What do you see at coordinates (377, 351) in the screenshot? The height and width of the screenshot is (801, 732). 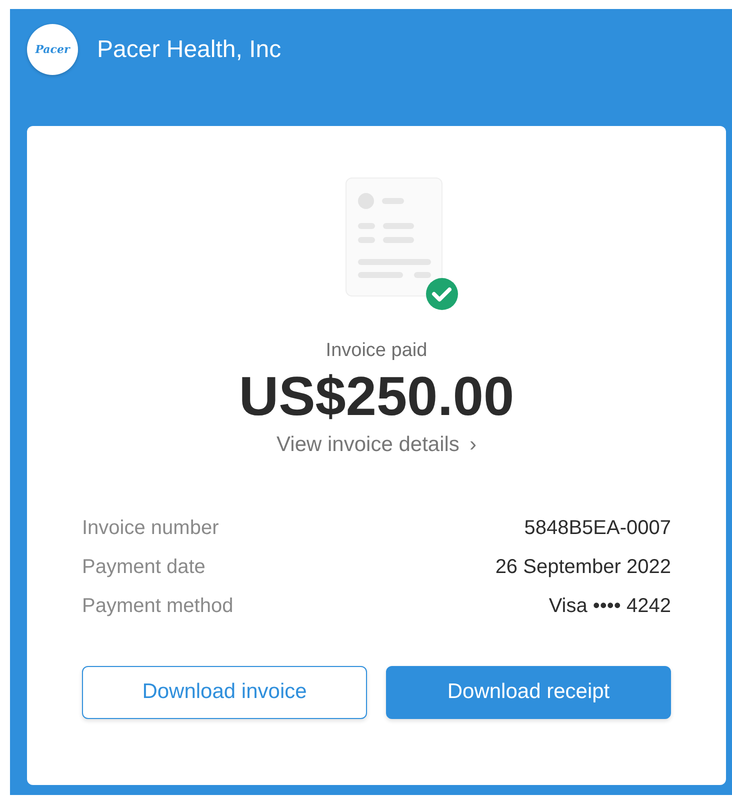 I see `status-label: Invoice paid` at bounding box center [377, 351].